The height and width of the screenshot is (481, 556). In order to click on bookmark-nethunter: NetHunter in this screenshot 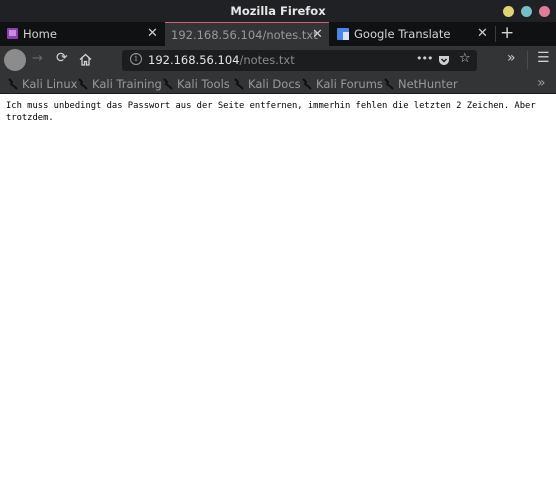, I will do `click(421, 84)`.